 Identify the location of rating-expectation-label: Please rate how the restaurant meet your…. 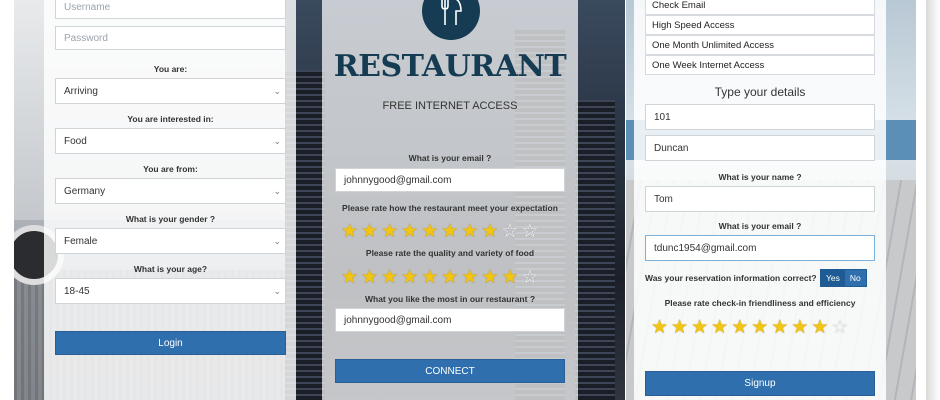
(450, 208).